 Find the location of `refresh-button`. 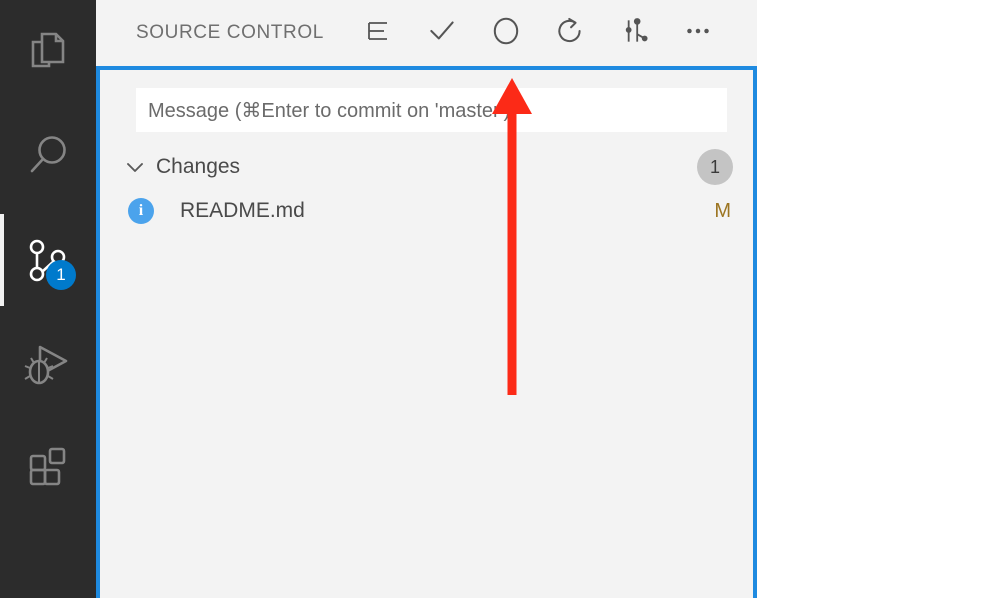

refresh-button is located at coordinates (570, 33).